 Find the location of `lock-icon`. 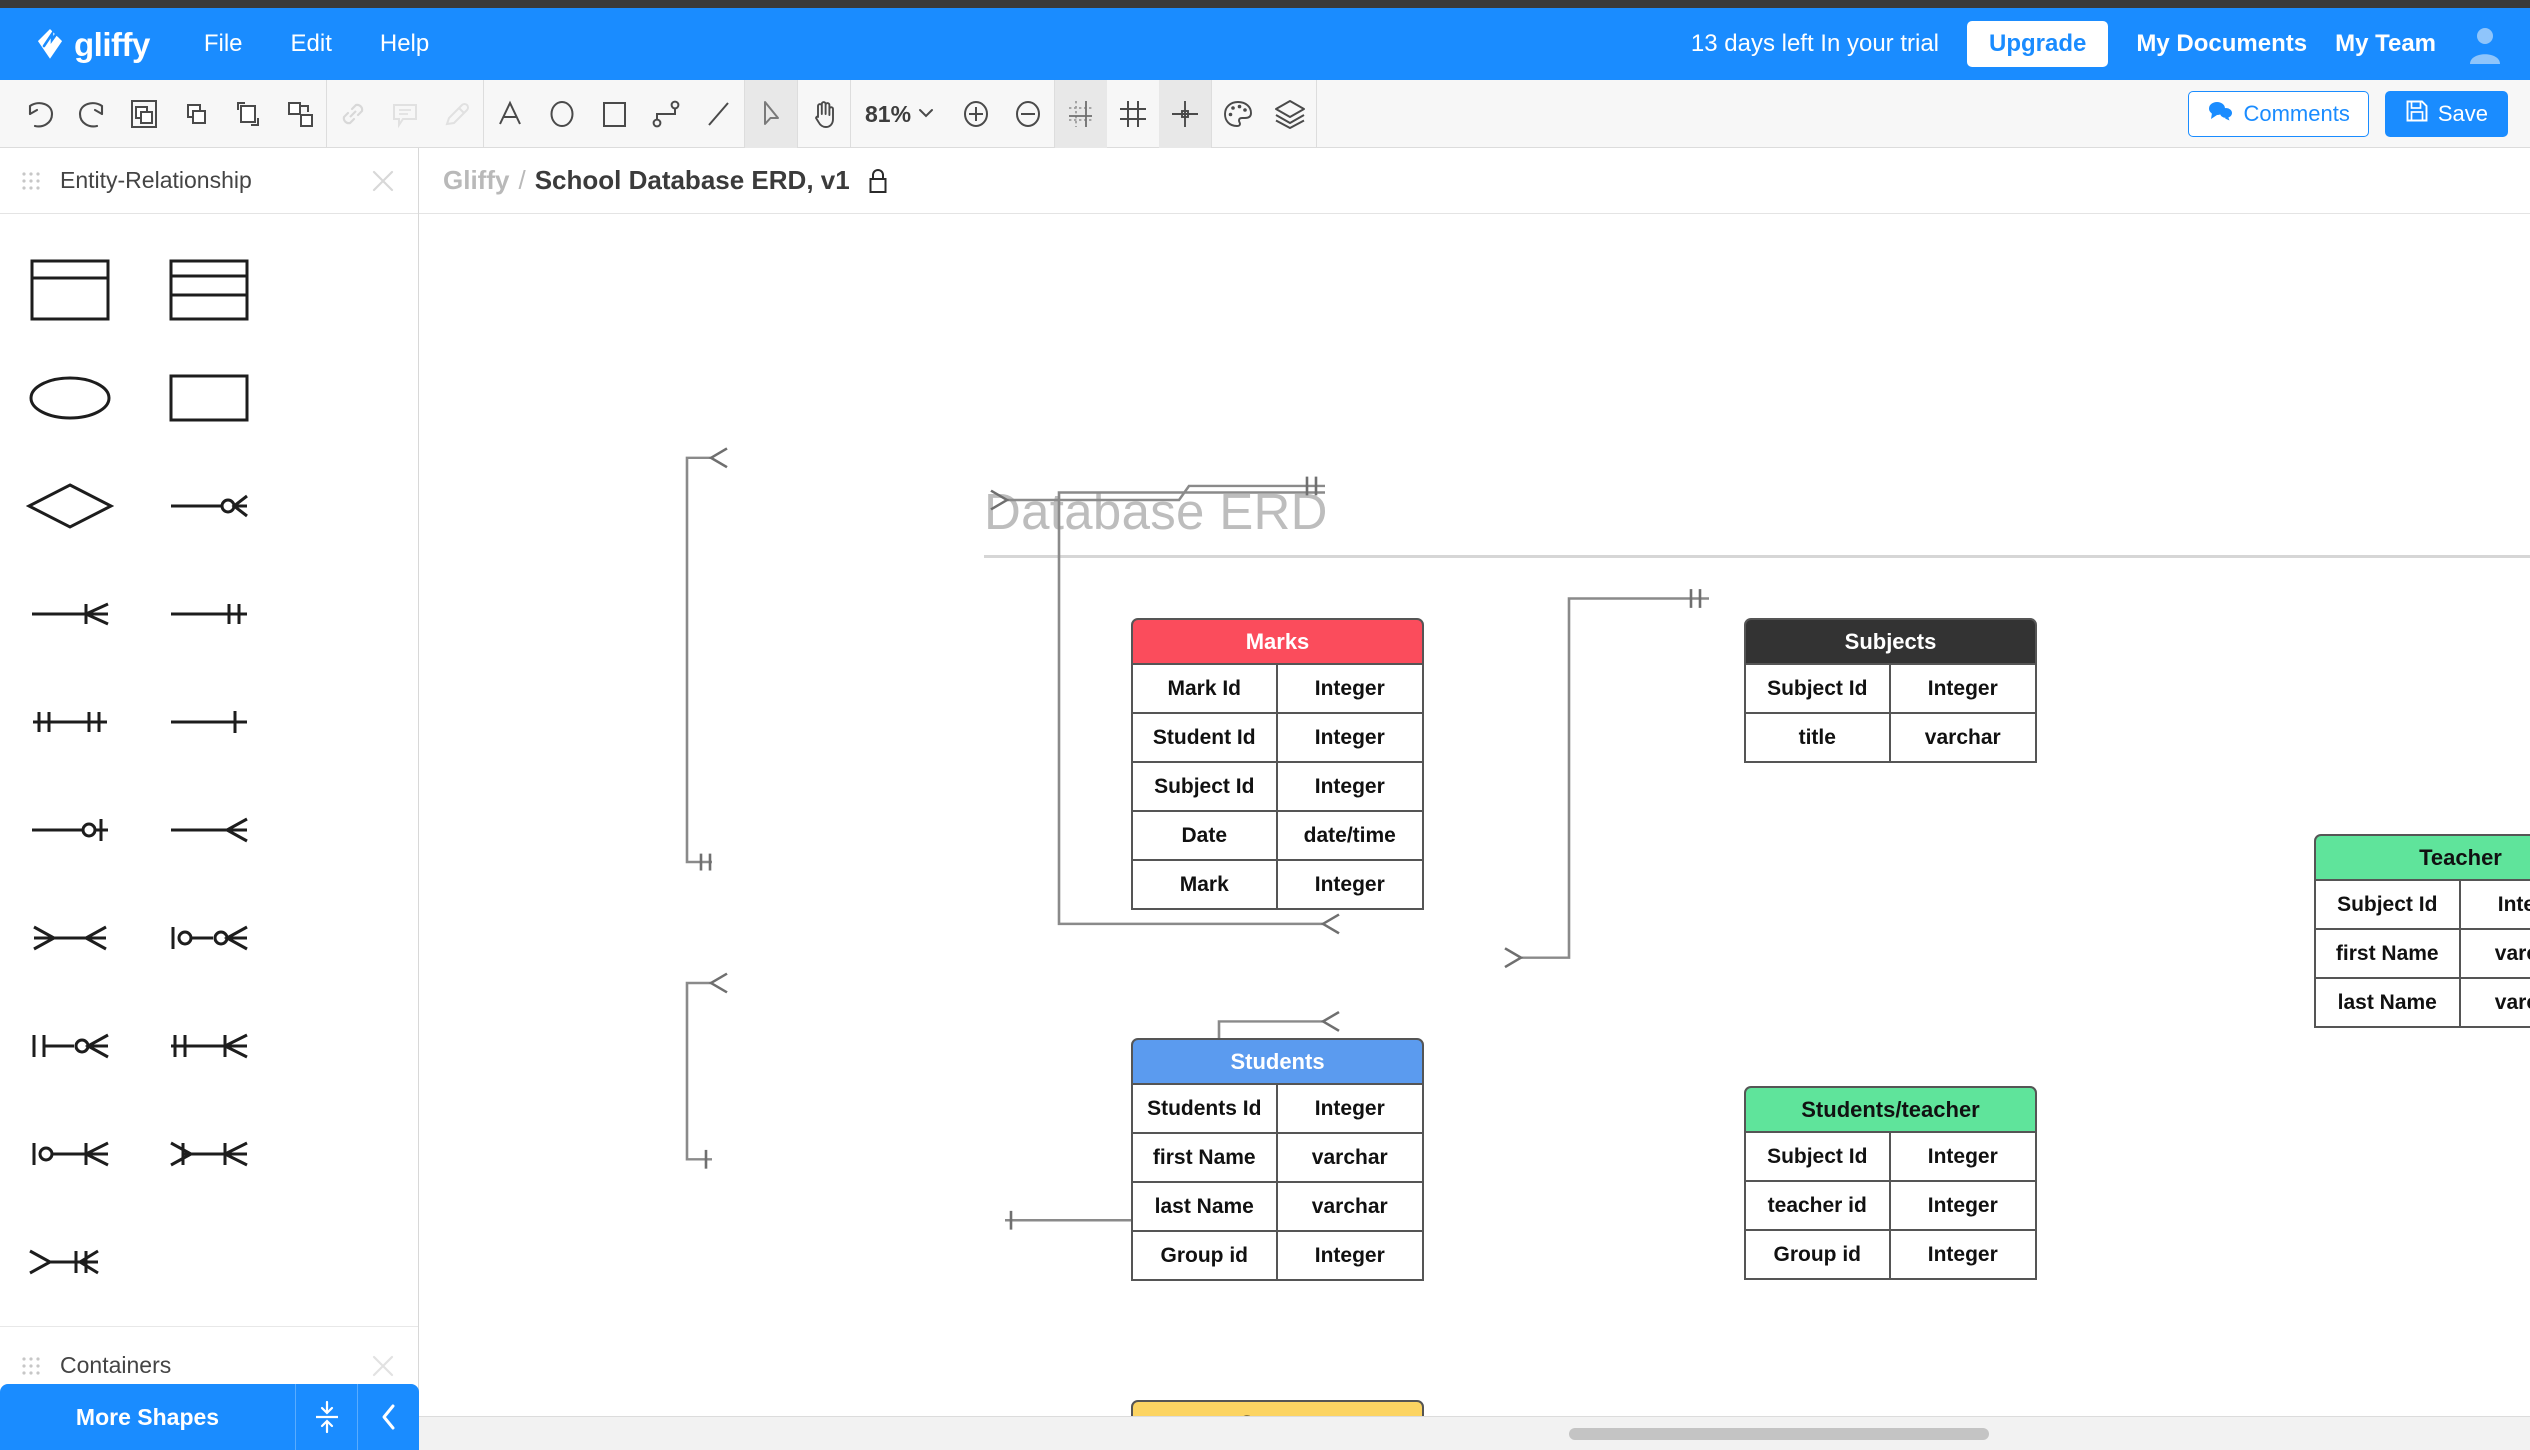

lock-icon is located at coordinates (878, 181).